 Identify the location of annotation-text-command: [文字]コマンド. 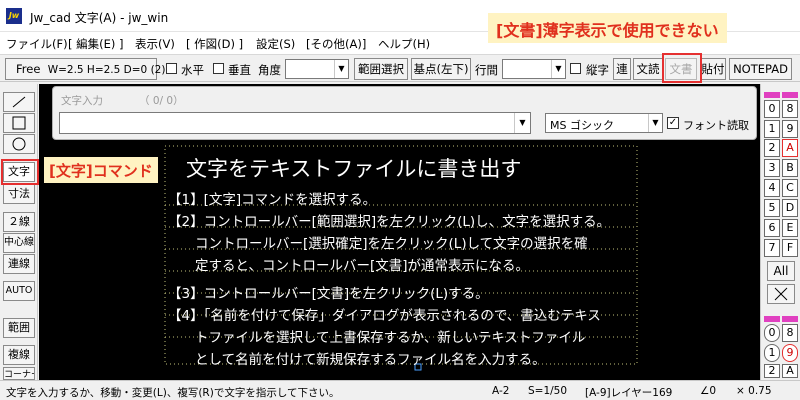
(101, 170).